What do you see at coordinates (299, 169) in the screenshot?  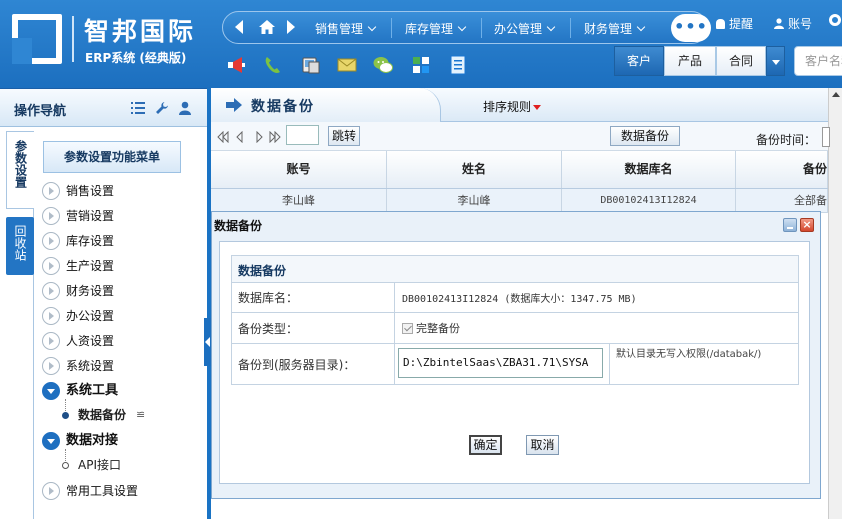 I see `column-header-account: 账号` at bounding box center [299, 169].